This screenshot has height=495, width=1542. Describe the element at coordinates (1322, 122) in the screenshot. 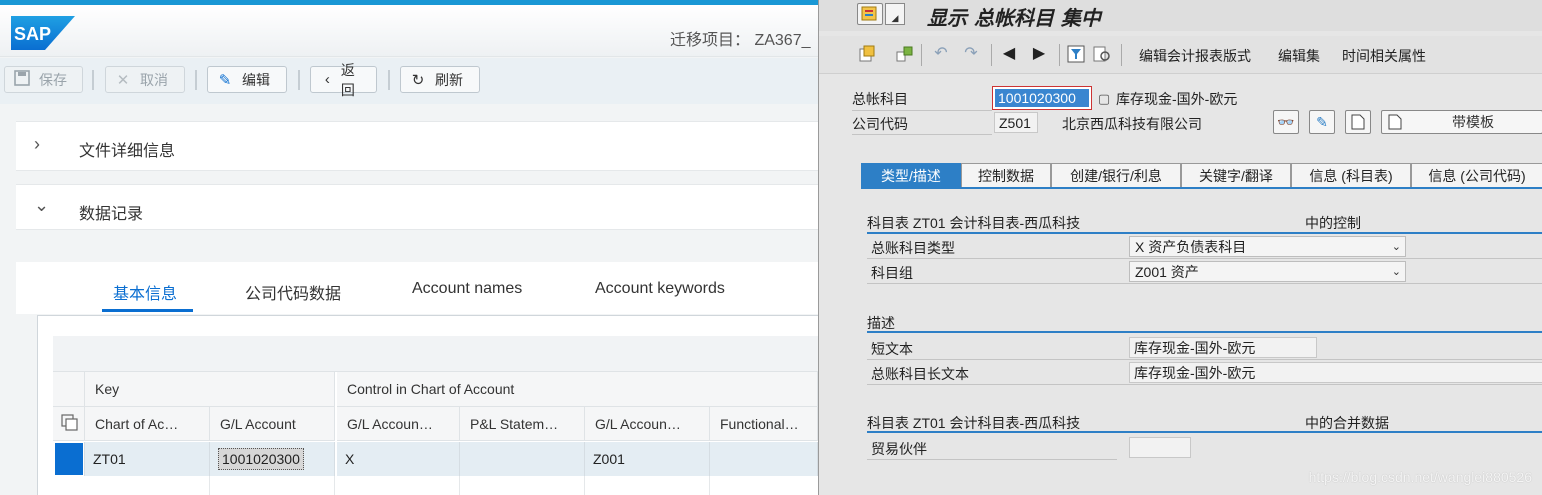

I see `pencil-icon: ✎` at that location.